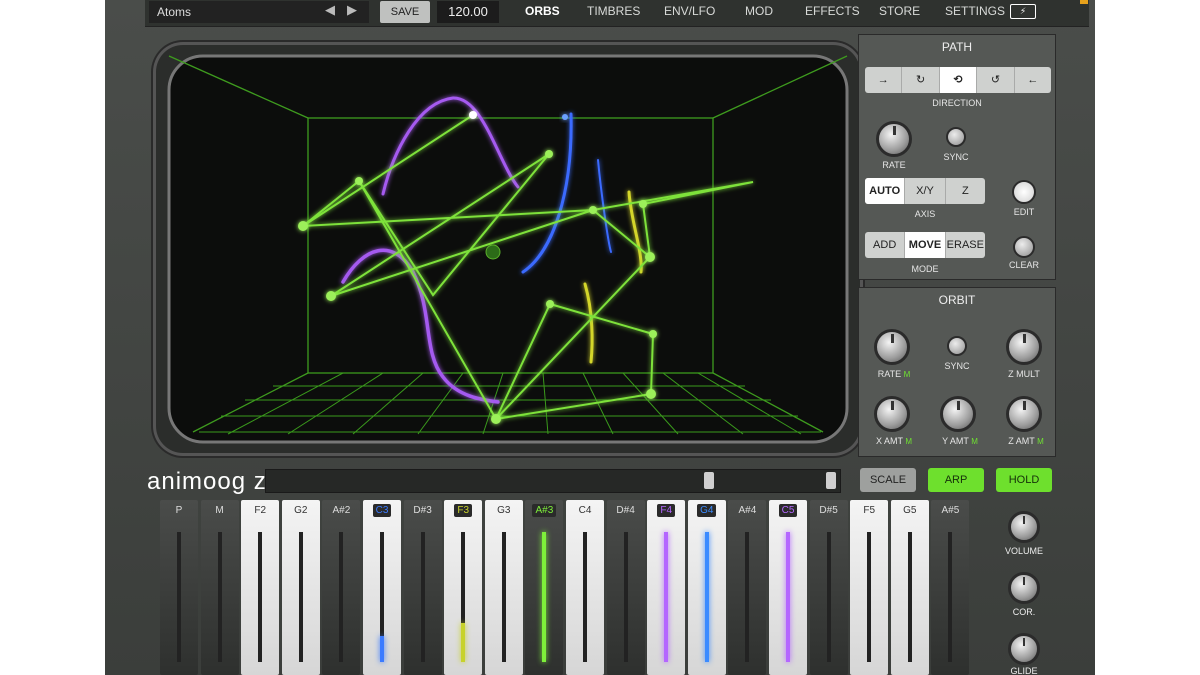  I want to click on z-amt-knob, so click(1024, 414).